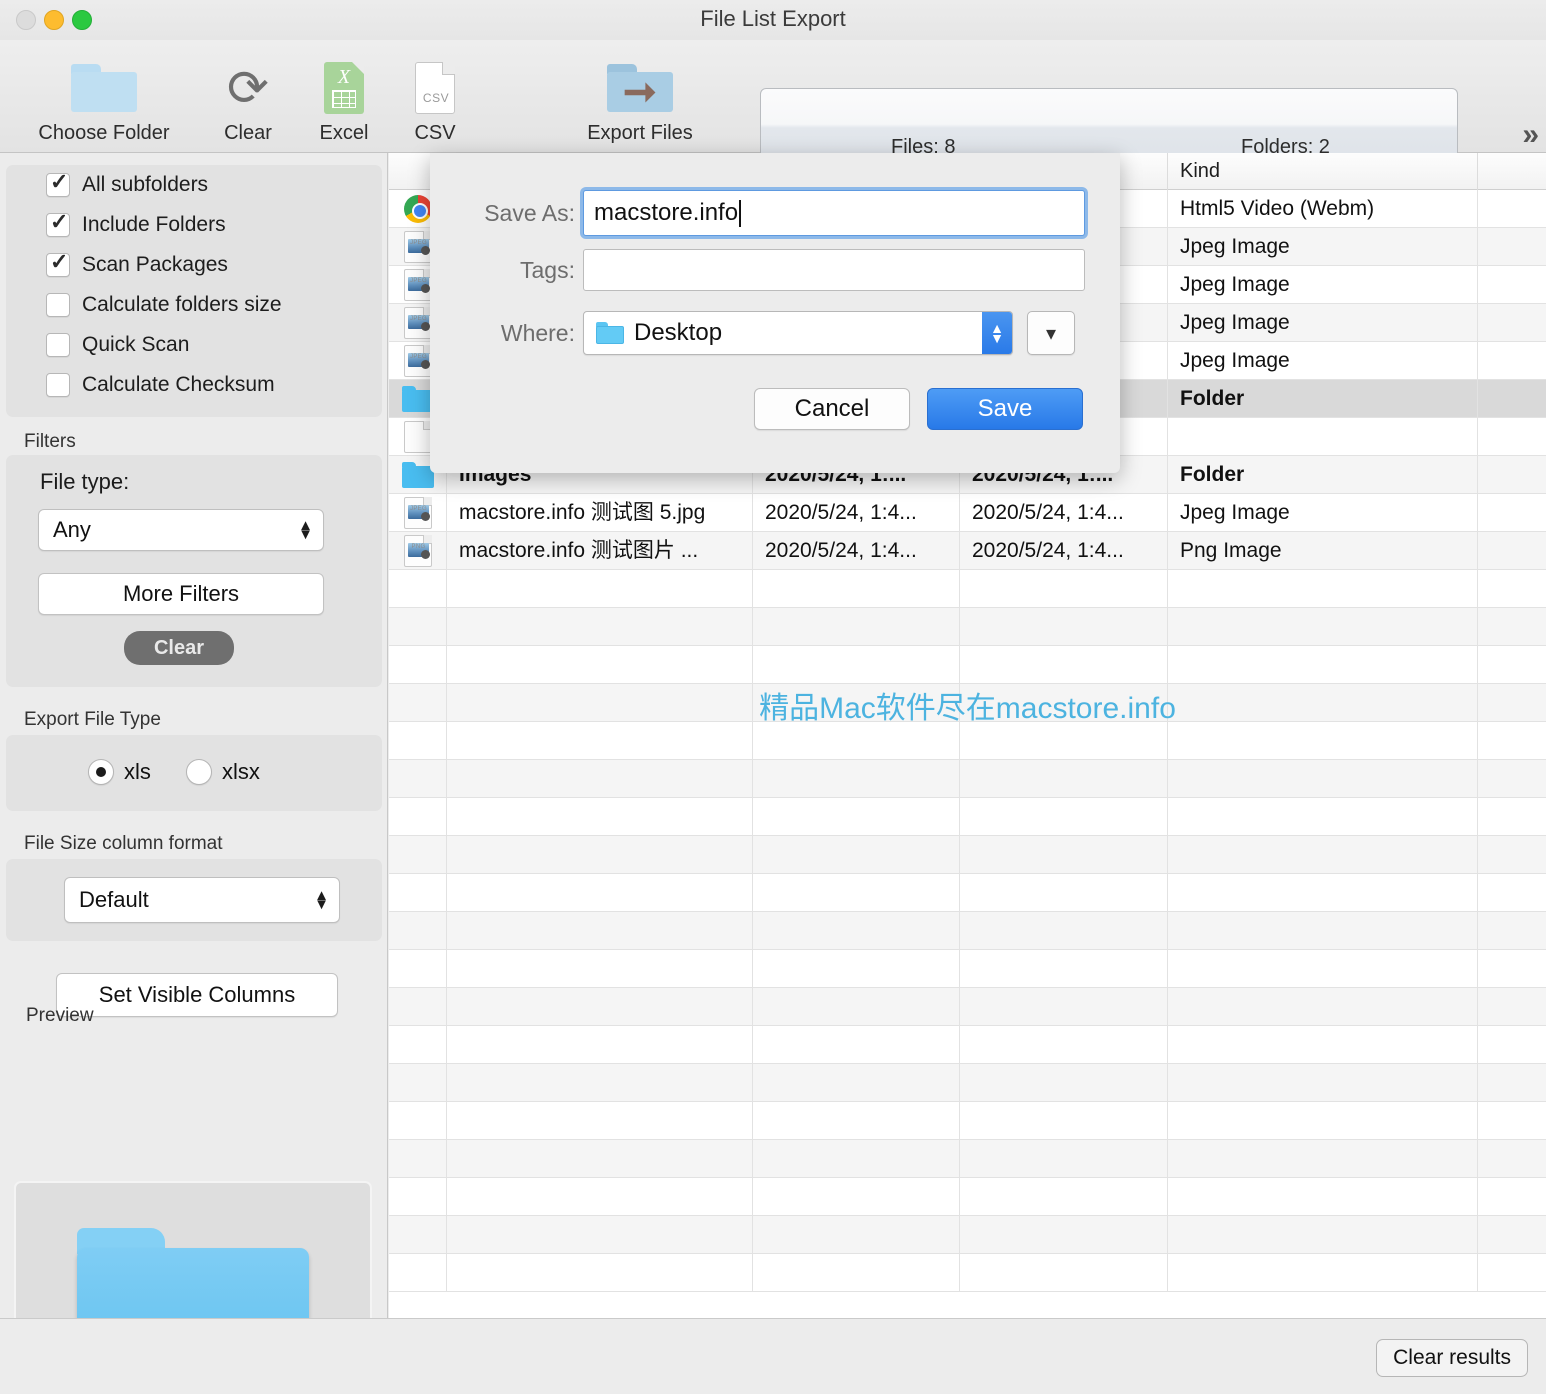 The width and height of the screenshot is (1546, 1394). I want to click on label-calculate-folders-size: Calculate folders size, so click(182, 304).